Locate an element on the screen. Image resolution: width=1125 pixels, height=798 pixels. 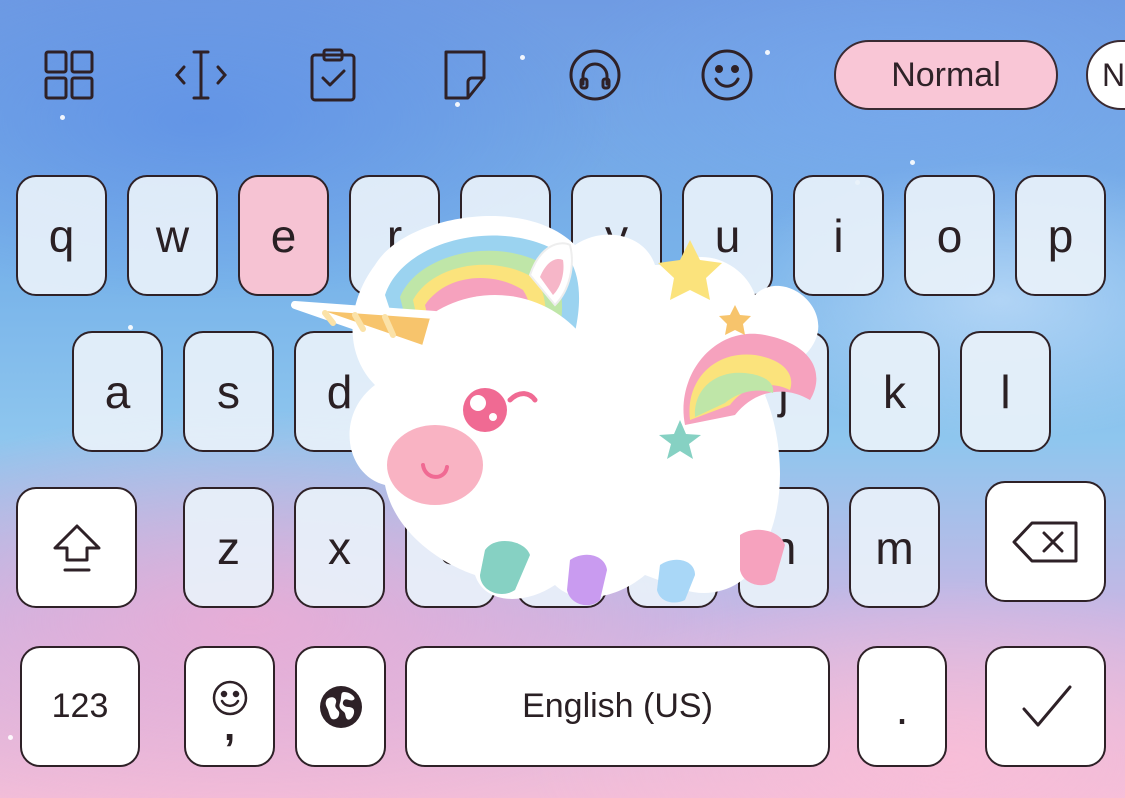
numbers-key: 123 is located at coordinates (80, 706).